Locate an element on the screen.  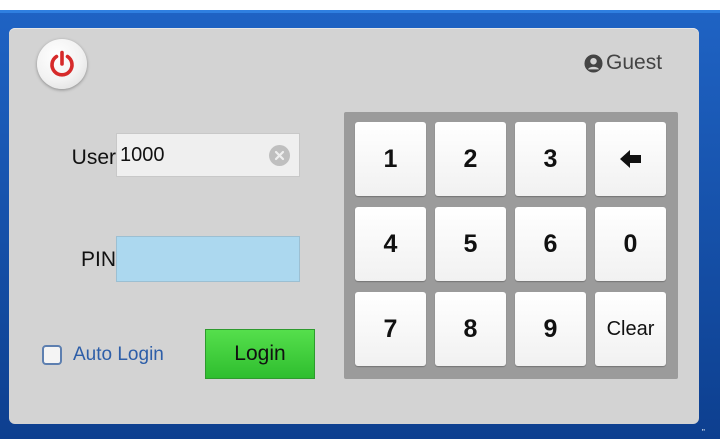
user-circle-icon is located at coordinates (593, 63).